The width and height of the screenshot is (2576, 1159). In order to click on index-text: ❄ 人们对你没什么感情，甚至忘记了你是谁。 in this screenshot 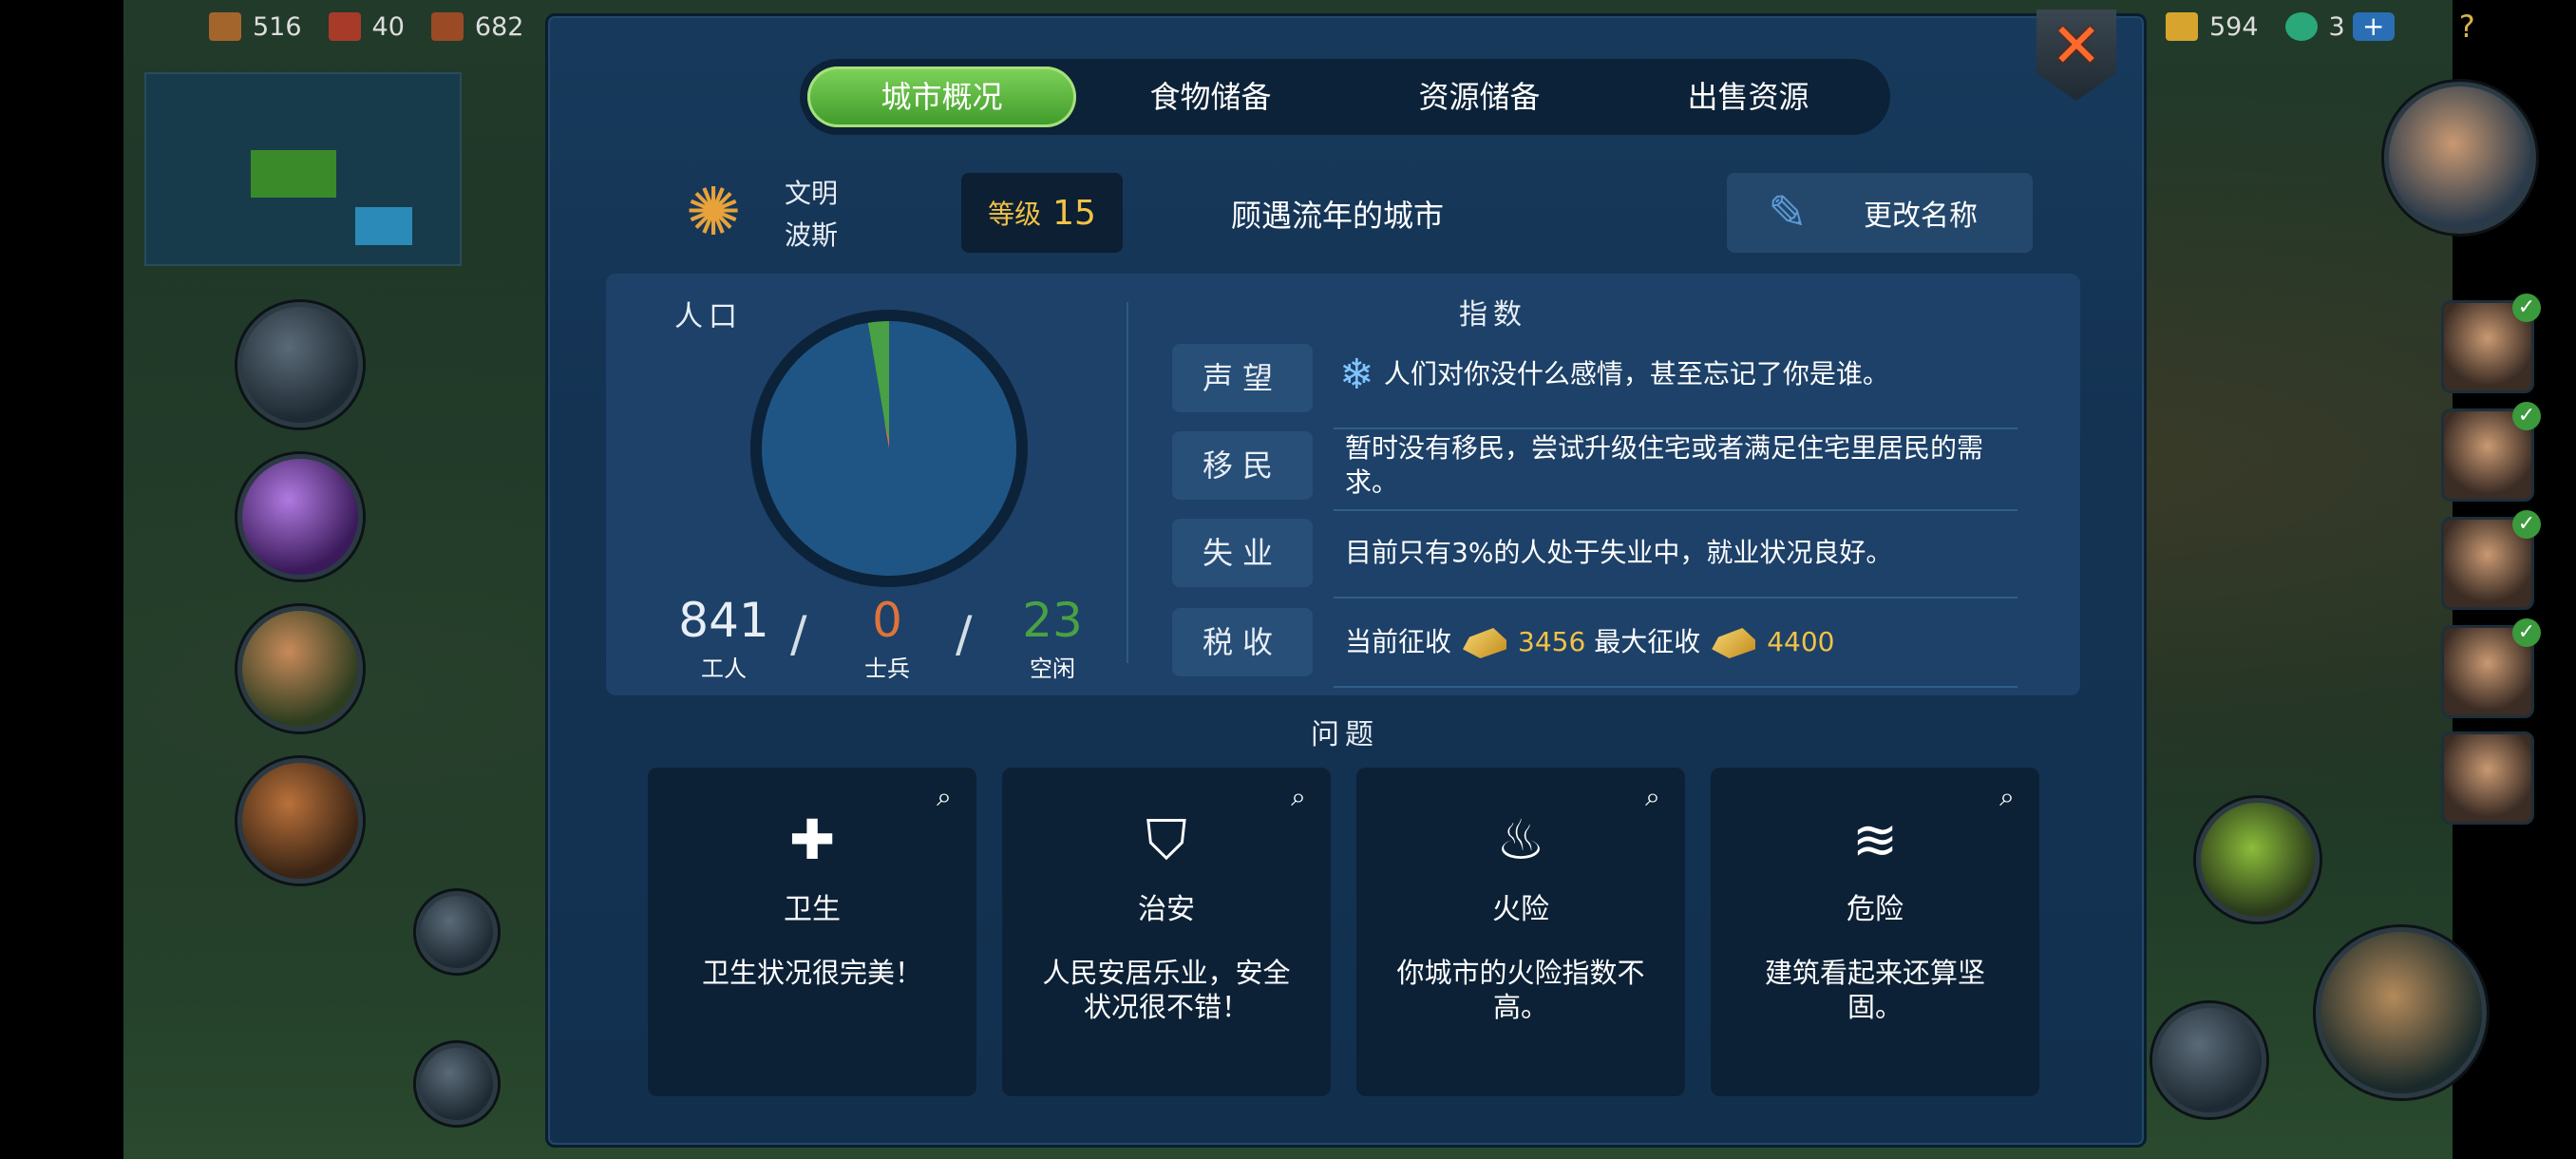, I will do `click(1671, 375)`.